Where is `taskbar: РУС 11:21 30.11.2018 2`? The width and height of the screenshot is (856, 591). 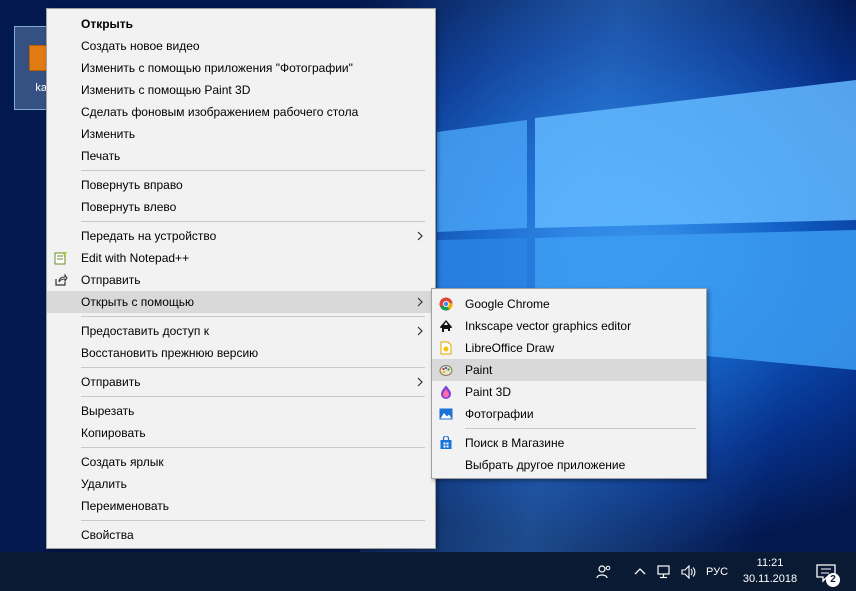
taskbar: РУС 11:21 30.11.2018 2 is located at coordinates (428, 571).